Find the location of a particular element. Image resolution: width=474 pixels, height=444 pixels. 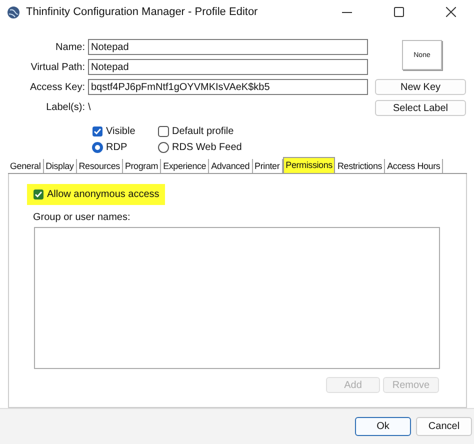

checkbox is located at coordinates (163, 131).